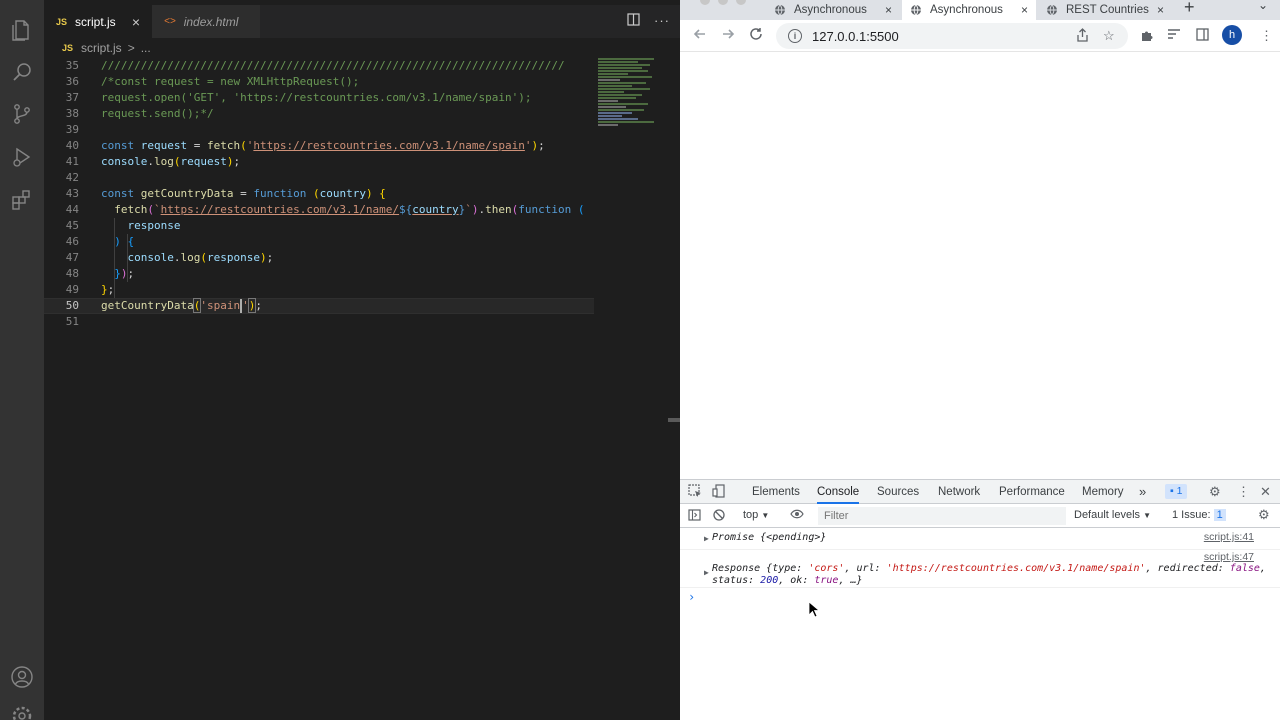 The height and width of the screenshot is (720, 1280). I want to click on code-line: 46 ) {, so click(100, 241).